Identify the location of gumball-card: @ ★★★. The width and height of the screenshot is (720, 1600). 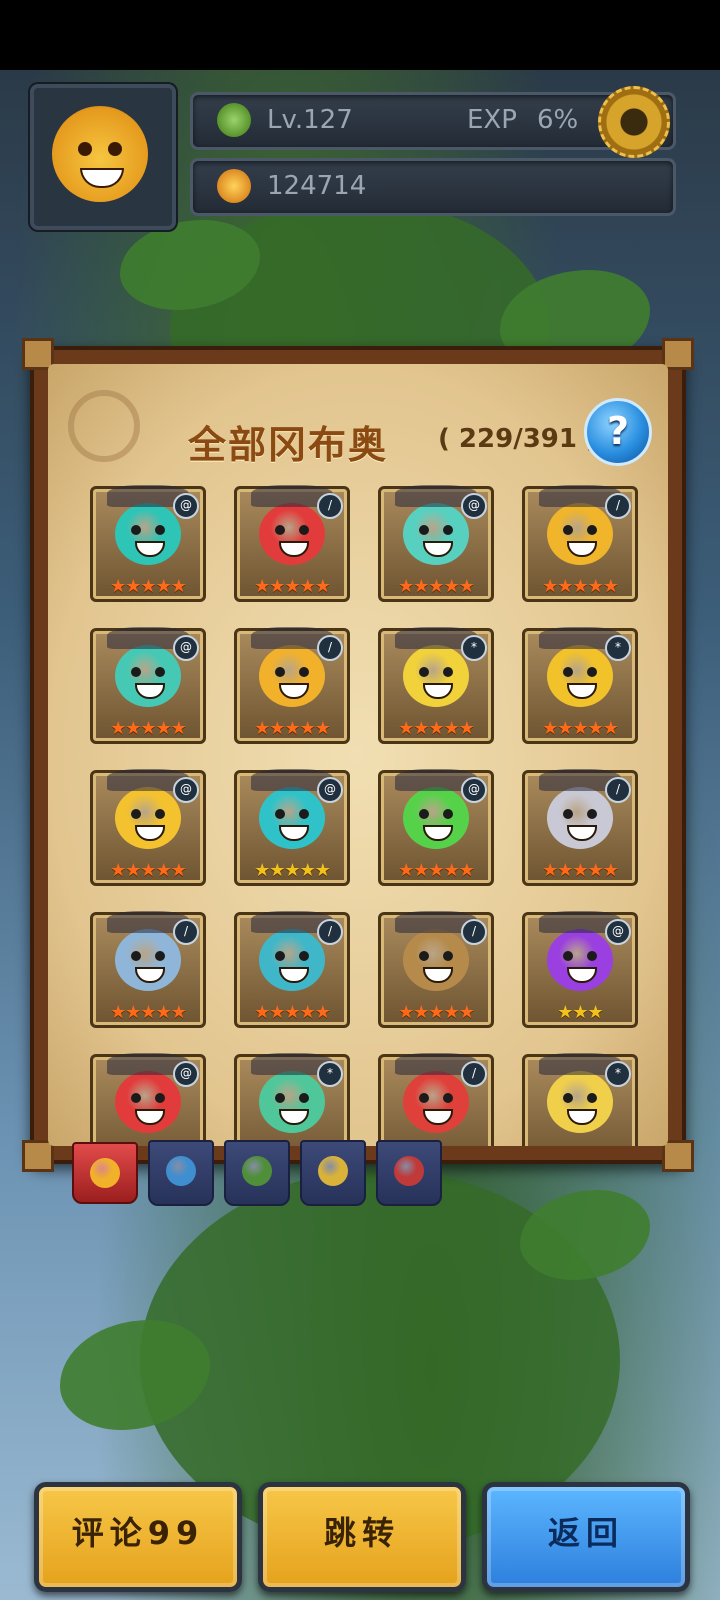
(580, 969).